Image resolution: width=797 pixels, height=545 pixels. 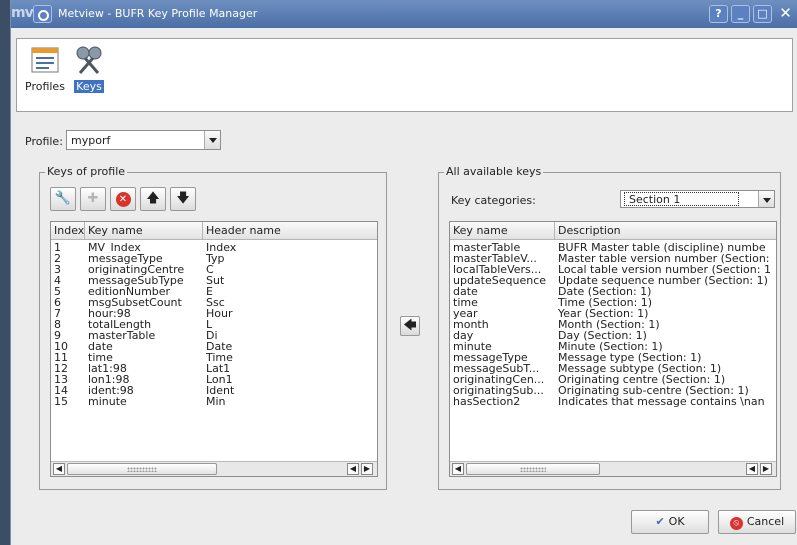 What do you see at coordinates (218, 368) in the screenshot?
I see `table-cell: Lat1` at bounding box center [218, 368].